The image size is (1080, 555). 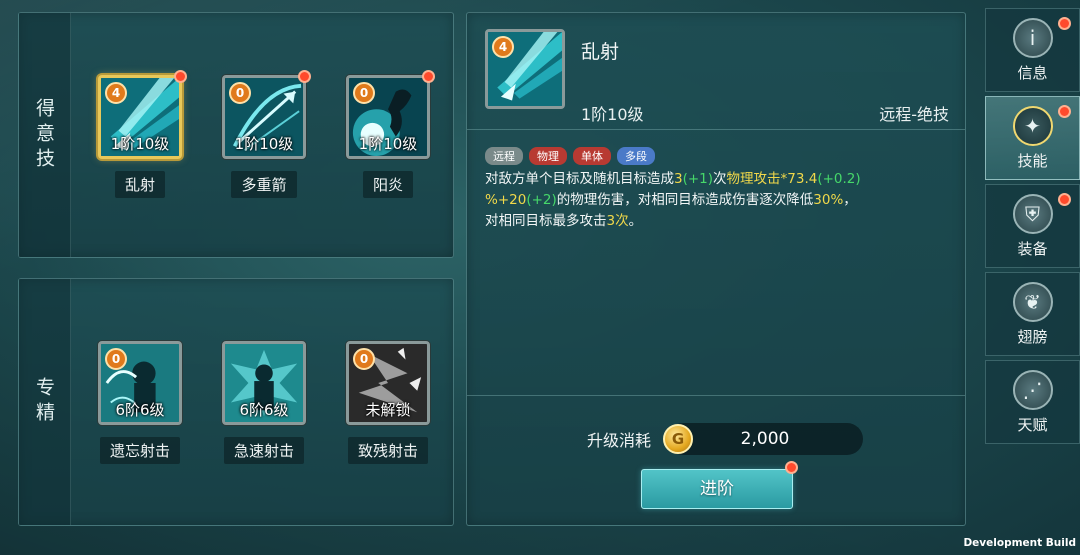 What do you see at coordinates (570, 156) in the screenshot?
I see `skill-tags: 远程 物理 单体 多段` at bounding box center [570, 156].